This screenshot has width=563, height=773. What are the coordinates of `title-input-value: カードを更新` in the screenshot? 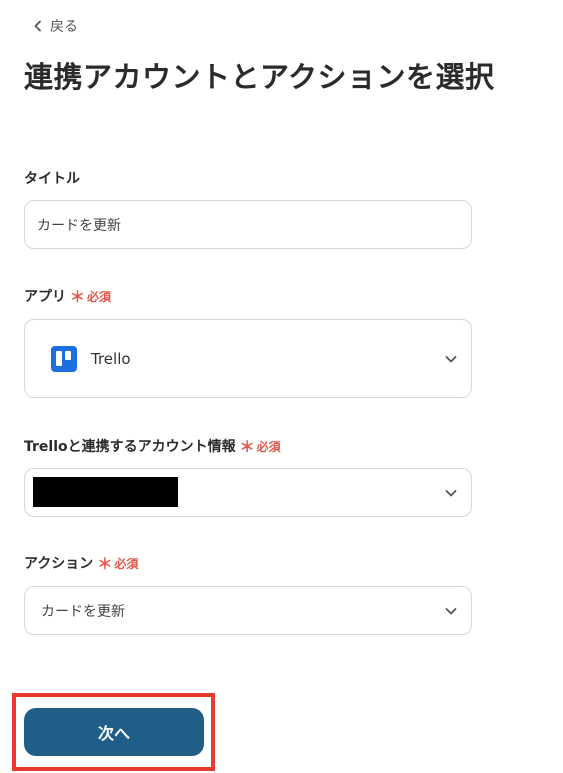 It's located at (79, 225).